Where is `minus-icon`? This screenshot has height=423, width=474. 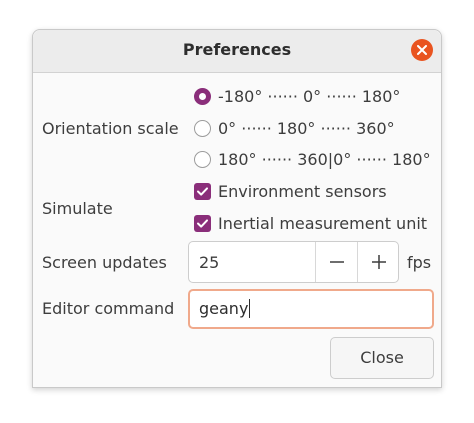 minus-icon is located at coordinates (337, 262).